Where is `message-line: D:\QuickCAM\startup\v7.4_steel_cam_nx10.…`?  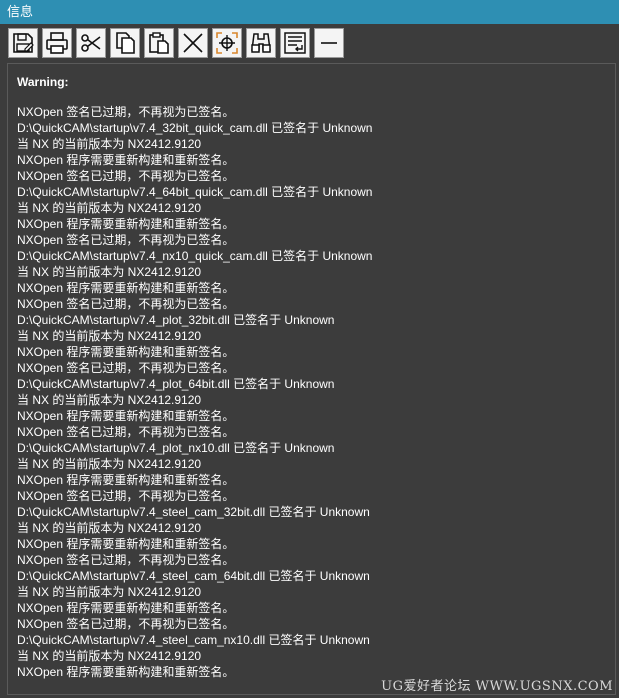
message-line: D:\QuickCAM\startup\v7.4_steel_cam_nx10.… is located at coordinates (193, 640).